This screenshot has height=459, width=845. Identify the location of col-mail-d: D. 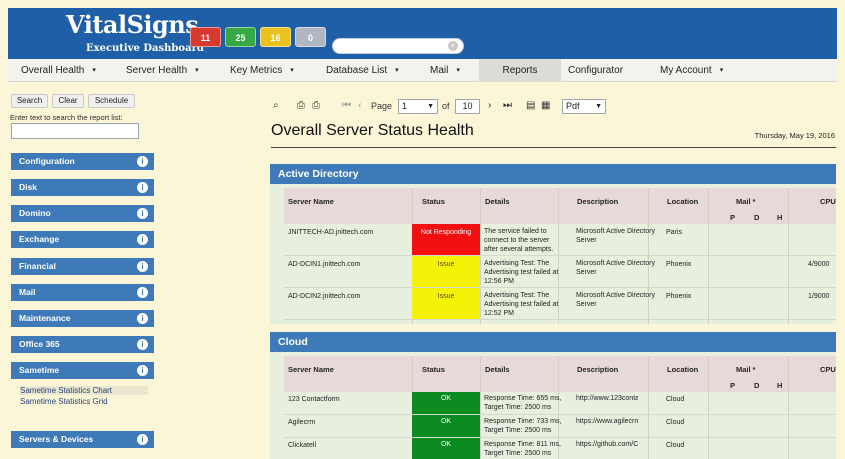
(757, 217).